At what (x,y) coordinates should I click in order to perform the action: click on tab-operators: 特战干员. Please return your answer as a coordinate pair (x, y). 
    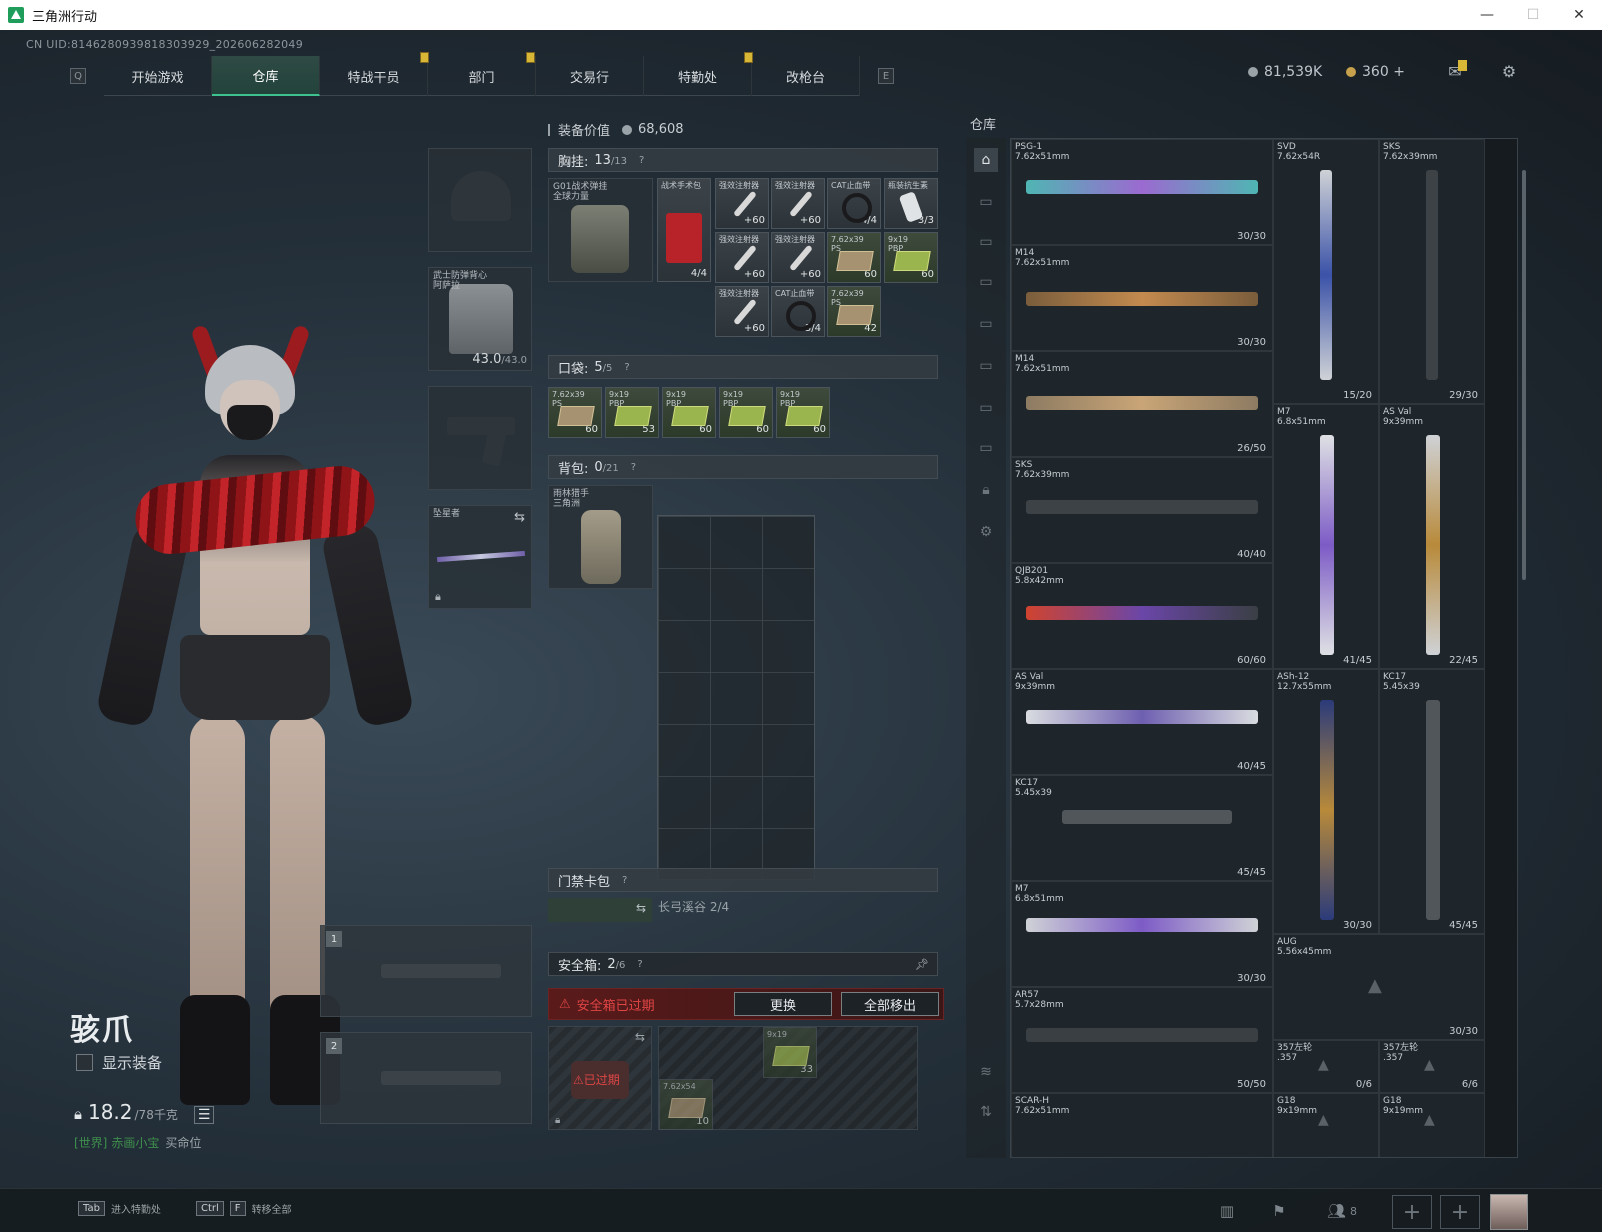
    Looking at the image, I should click on (374, 74).